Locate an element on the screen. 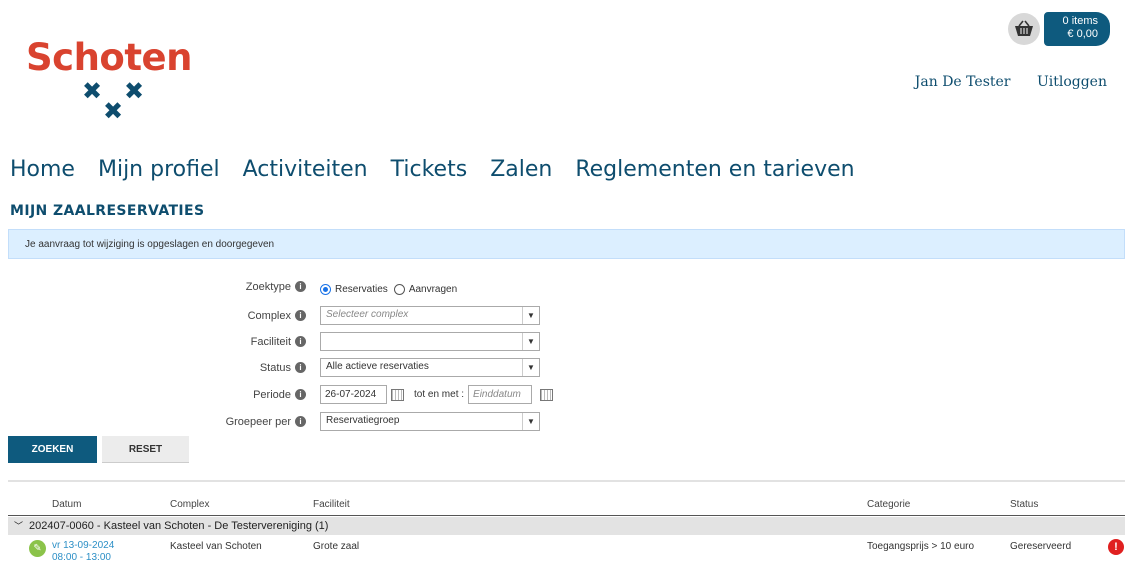  divider is located at coordinates (566, 481).